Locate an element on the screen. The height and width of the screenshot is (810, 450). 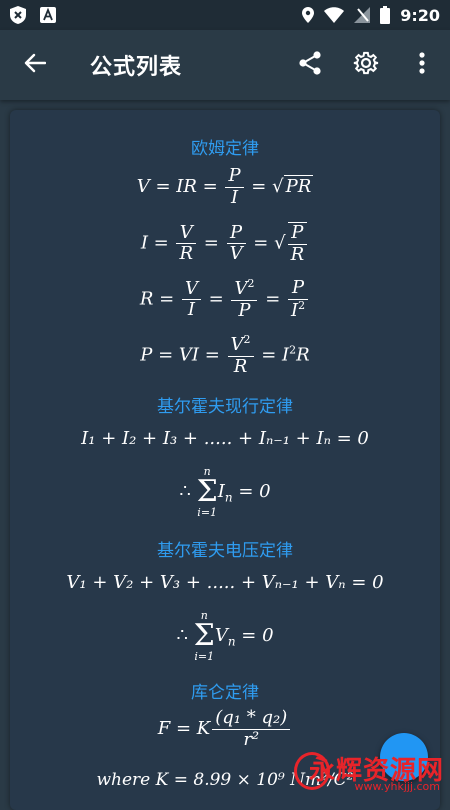
formula-kvl-2: ∴ n Σi=1 Vn = 0 is located at coordinates (225, 636).